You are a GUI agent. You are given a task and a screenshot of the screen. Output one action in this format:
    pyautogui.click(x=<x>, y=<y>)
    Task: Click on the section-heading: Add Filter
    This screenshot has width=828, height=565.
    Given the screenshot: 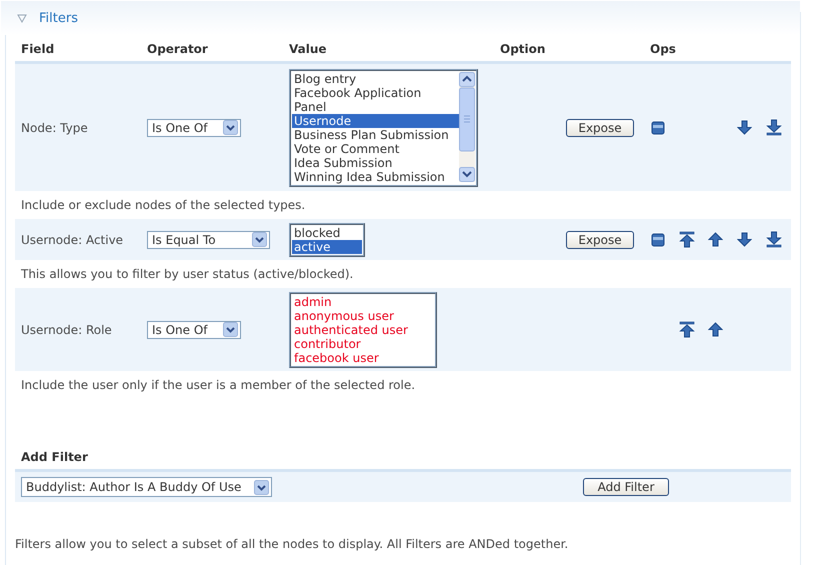 What is the action you would take?
    pyautogui.click(x=54, y=457)
    